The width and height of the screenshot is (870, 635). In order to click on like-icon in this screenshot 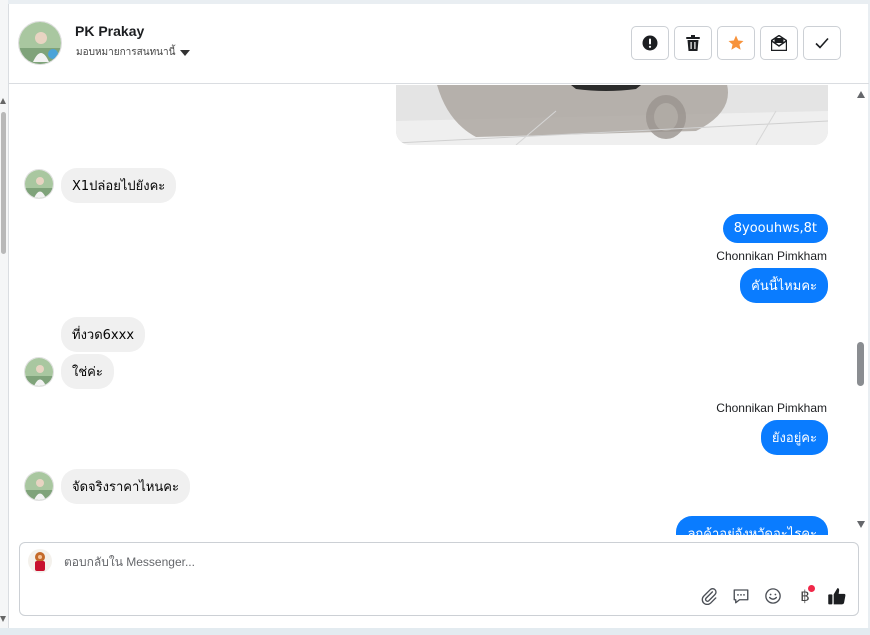, I will do `click(837, 596)`.